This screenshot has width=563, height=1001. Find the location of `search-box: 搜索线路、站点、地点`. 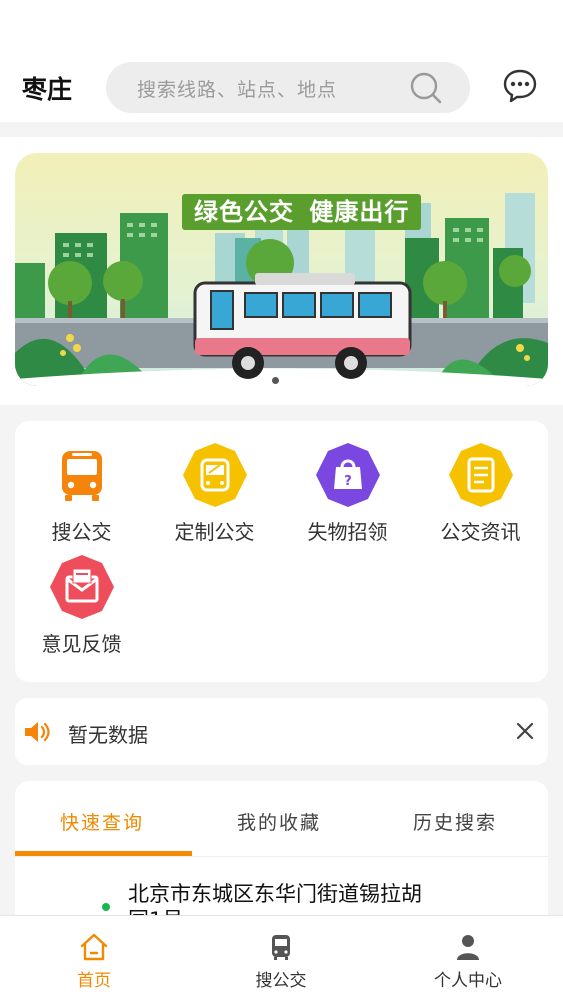

search-box: 搜索线路、站点、地点 is located at coordinates (288, 87).